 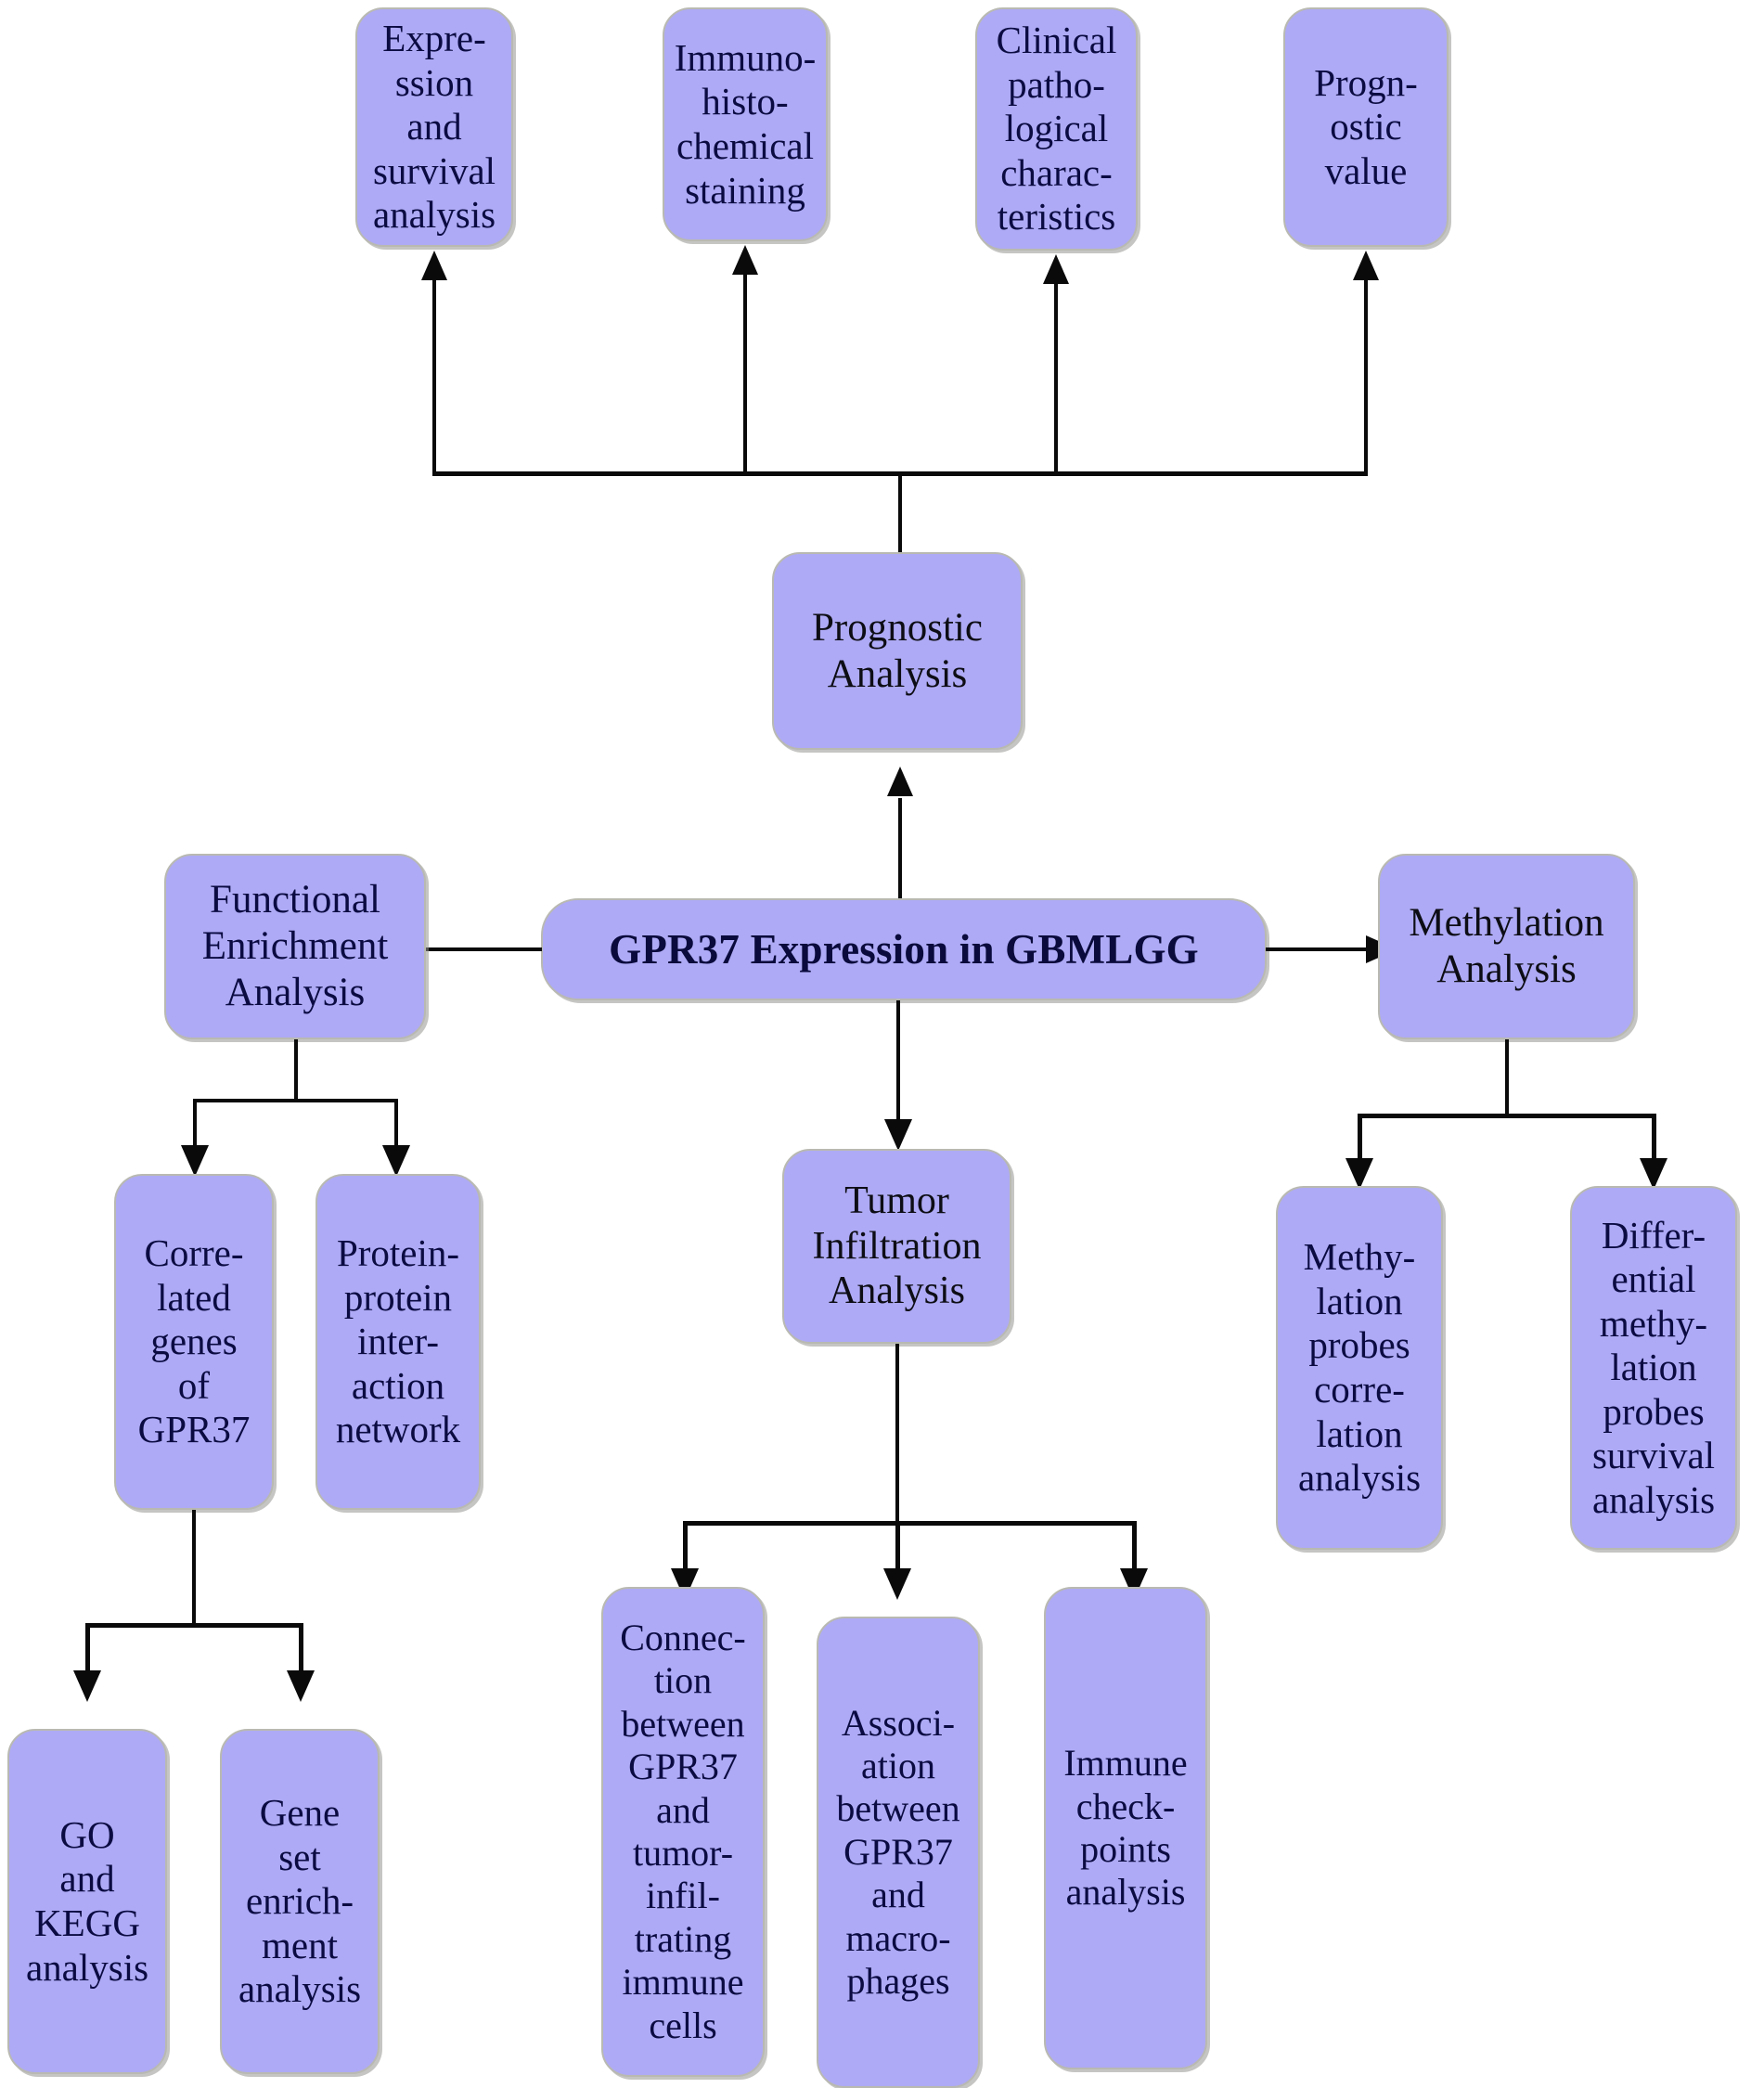 I want to click on arrowhead-up-ihc, so click(x=745, y=260).